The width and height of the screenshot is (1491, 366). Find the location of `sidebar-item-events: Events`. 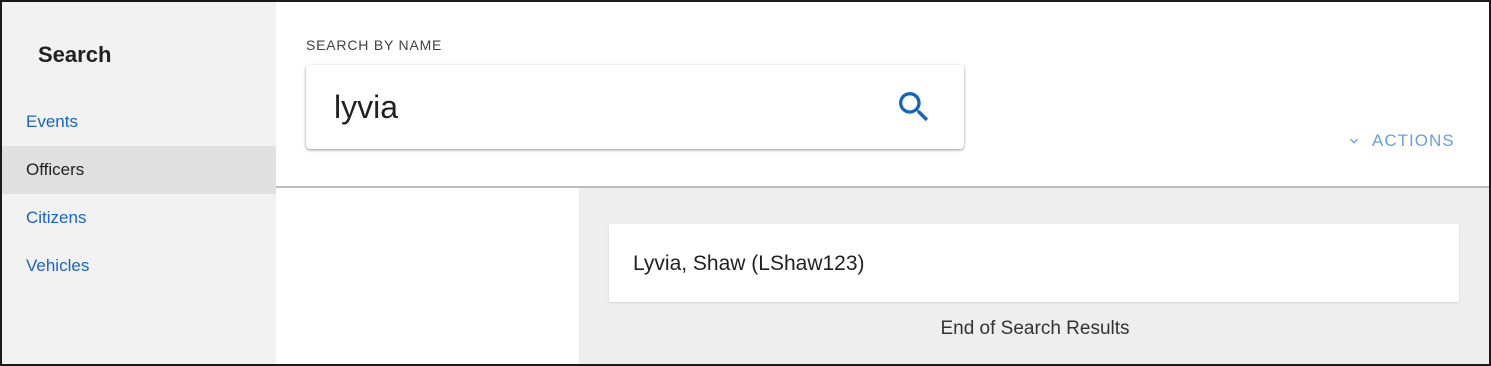

sidebar-item-events: Events is located at coordinates (139, 122).